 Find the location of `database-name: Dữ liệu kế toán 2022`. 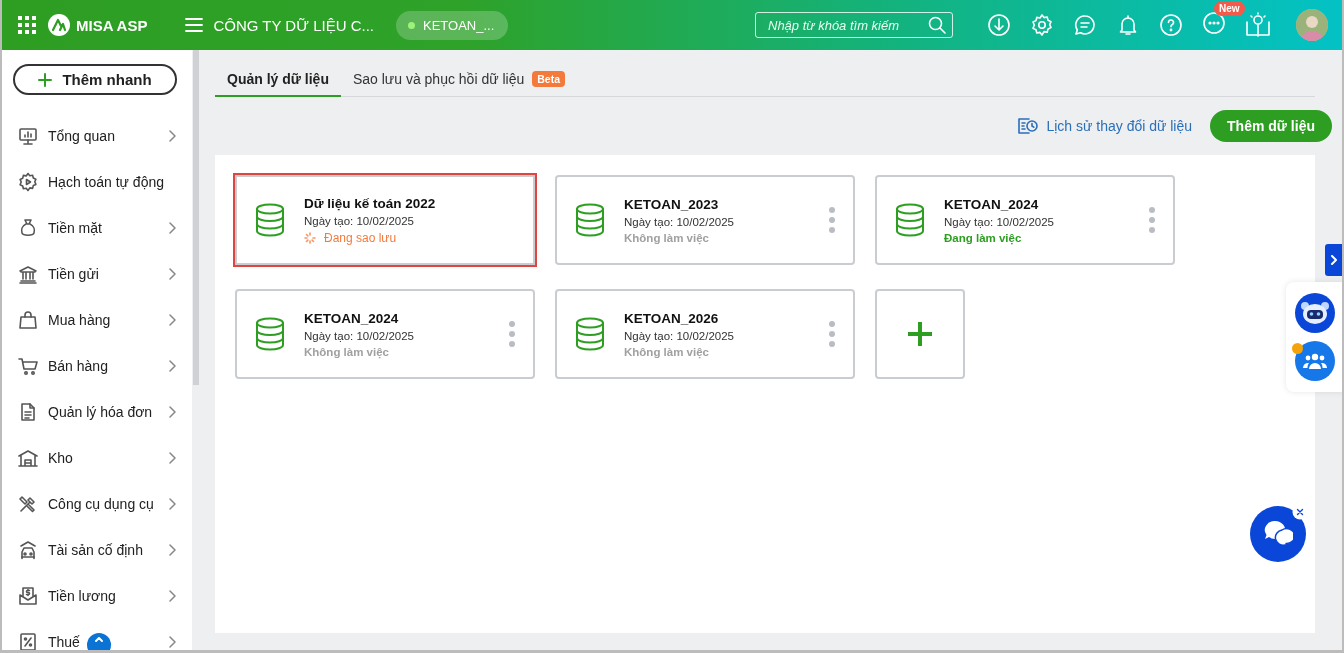

database-name: Dữ liệu kế toán 2022 is located at coordinates (370, 203).